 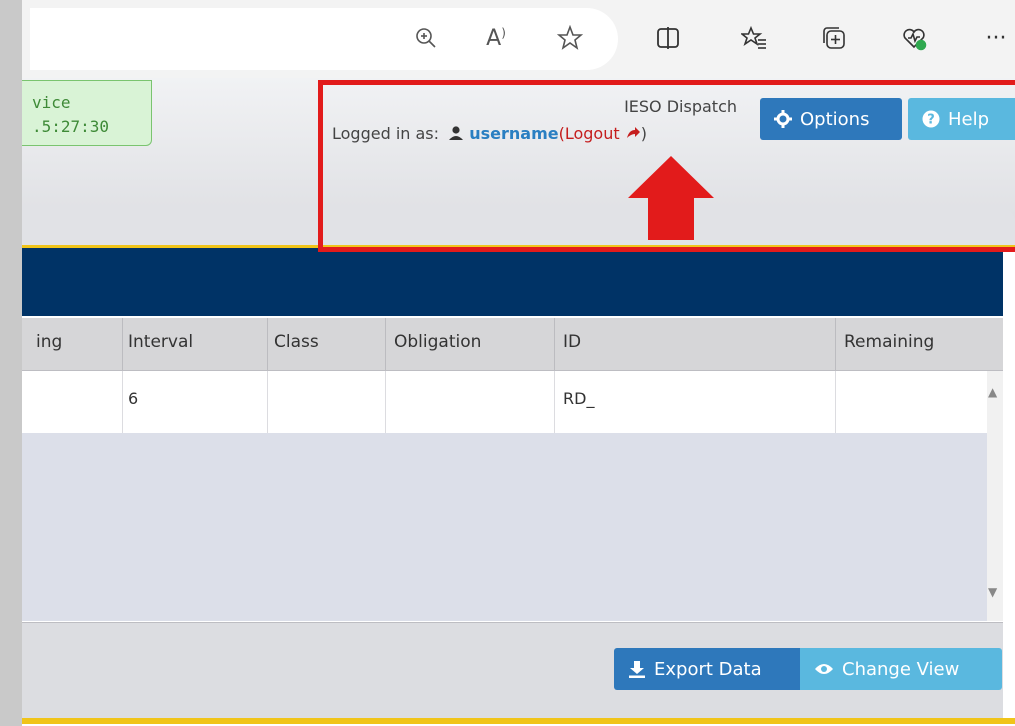 What do you see at coordinates (496, 38) in the screenshot?
I see `read-aloud-icon: A)` at bounding box center [496, 38].